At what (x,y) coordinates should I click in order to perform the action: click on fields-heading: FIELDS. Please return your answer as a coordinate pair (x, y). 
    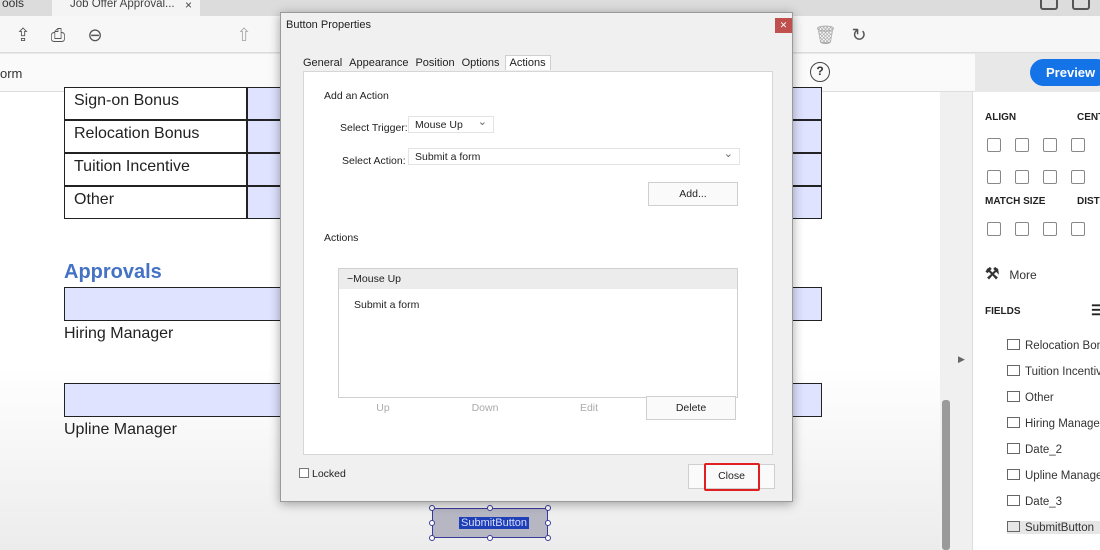
    Looking at the image, I should click on (1003, 311).